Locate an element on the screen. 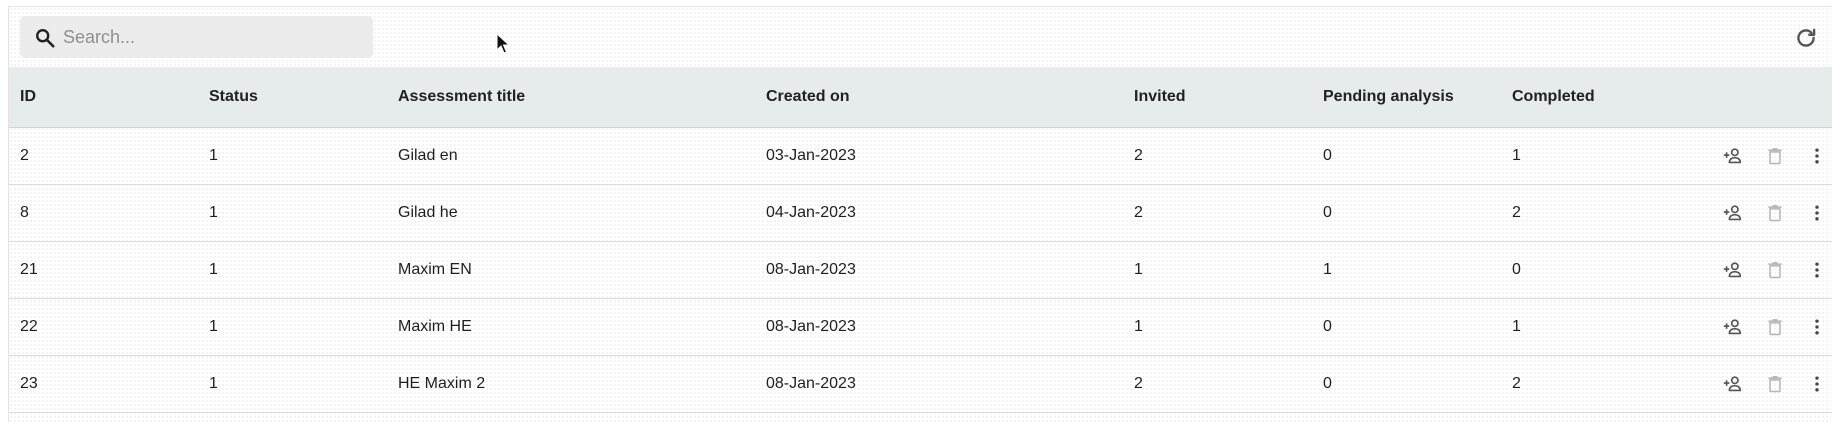  cell-assessment-title: Maxim HE is located at coordinates (435, 326).